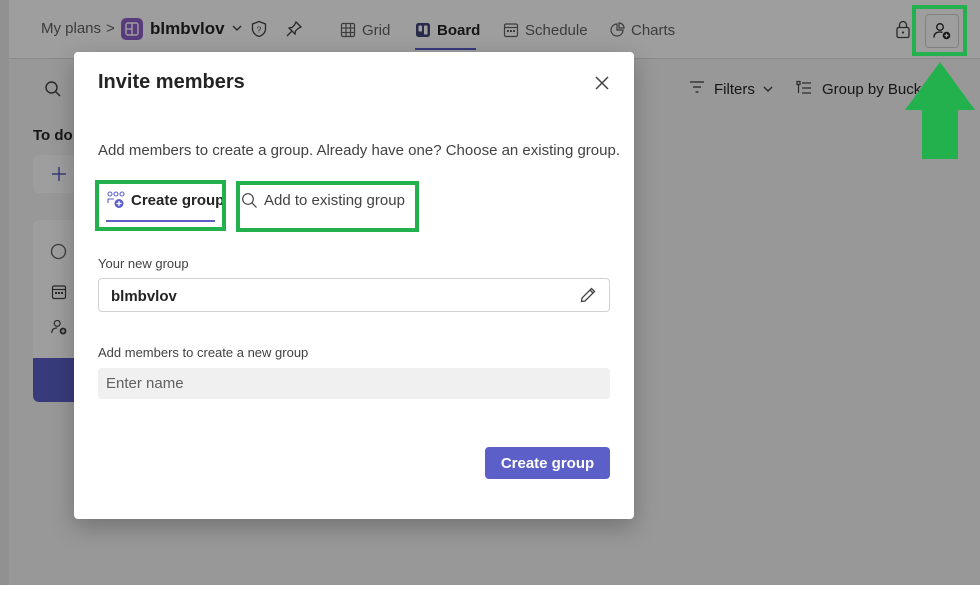 The width and height of the screenshot is (980, 590). What do you see at coordinates (144, 296) in the screenshot?
I see `group-name-value: blmbvlov` at bounding box center [144, 296].